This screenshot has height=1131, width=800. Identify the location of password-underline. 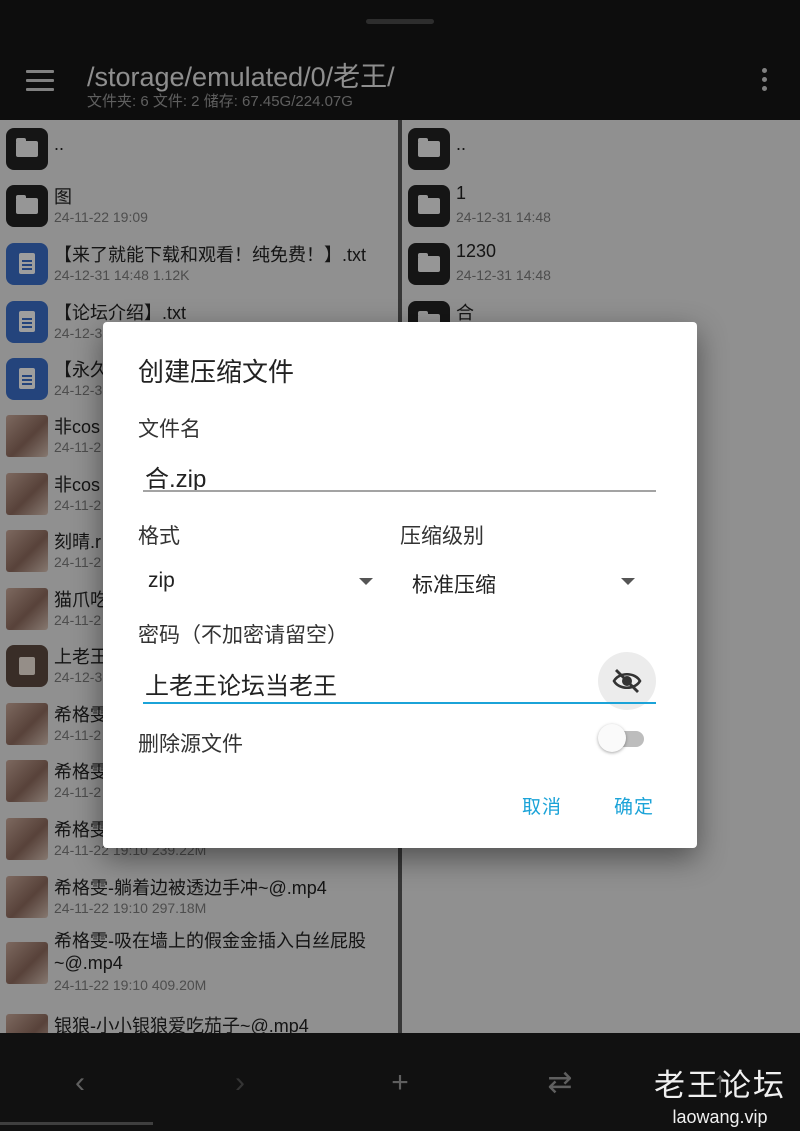
(399, 703).